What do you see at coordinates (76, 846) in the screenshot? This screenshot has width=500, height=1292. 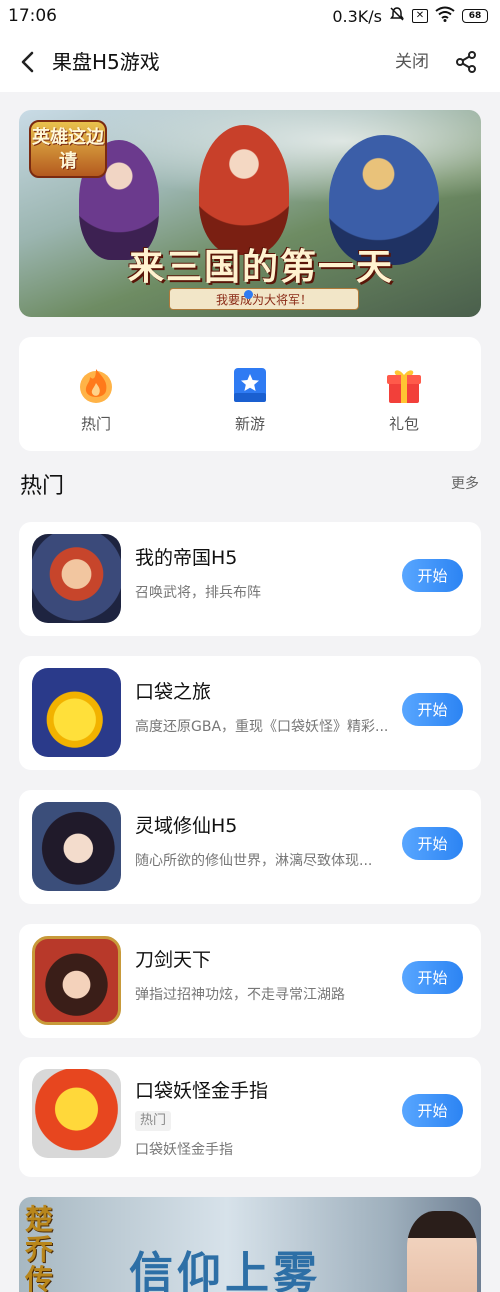 I see `game-icon-lingyu` at bounding box center [76, 846].